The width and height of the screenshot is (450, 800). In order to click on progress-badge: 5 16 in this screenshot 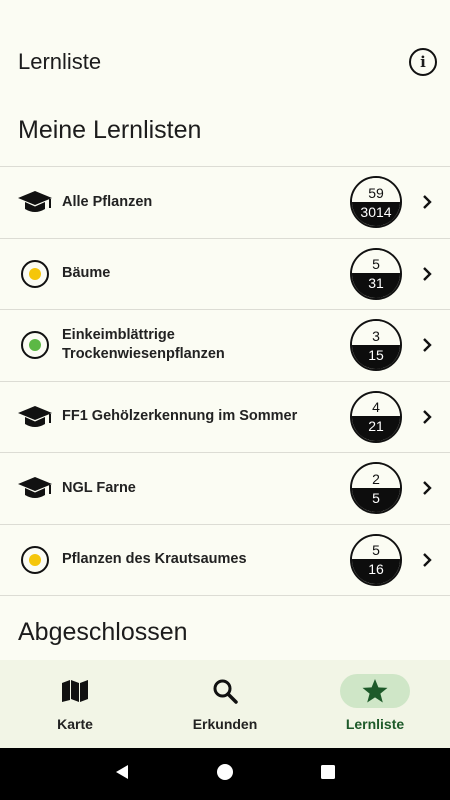, I will do `click(376, 559)`.